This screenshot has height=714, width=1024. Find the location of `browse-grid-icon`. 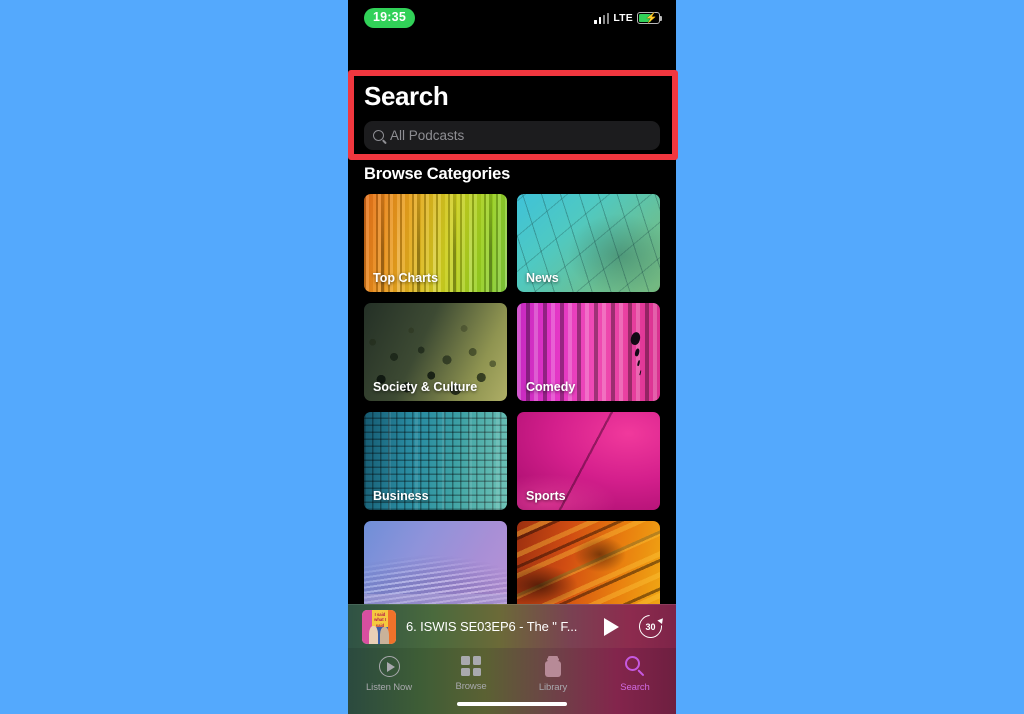

browse-grid-icon is located at coordinates (471, 666).